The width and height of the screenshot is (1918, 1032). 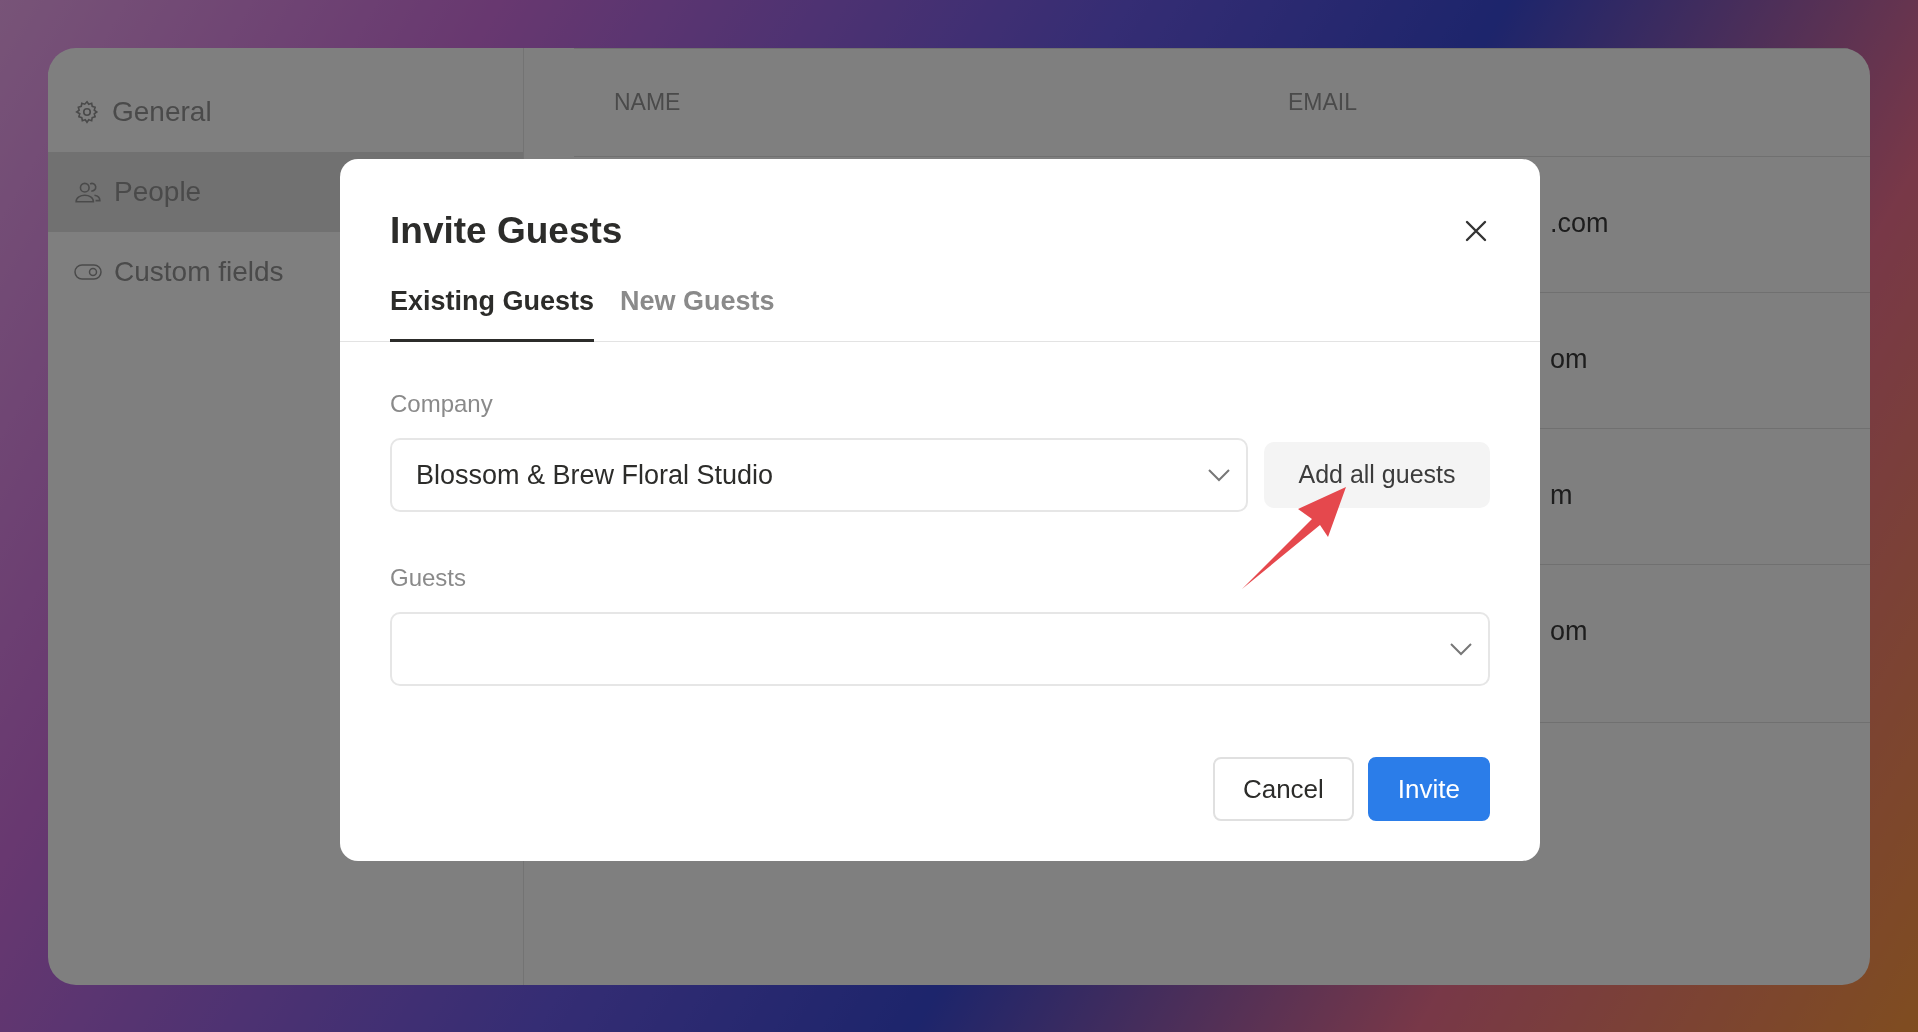 I want to click on invite-button: Invite, so click(x=1428, y=789).